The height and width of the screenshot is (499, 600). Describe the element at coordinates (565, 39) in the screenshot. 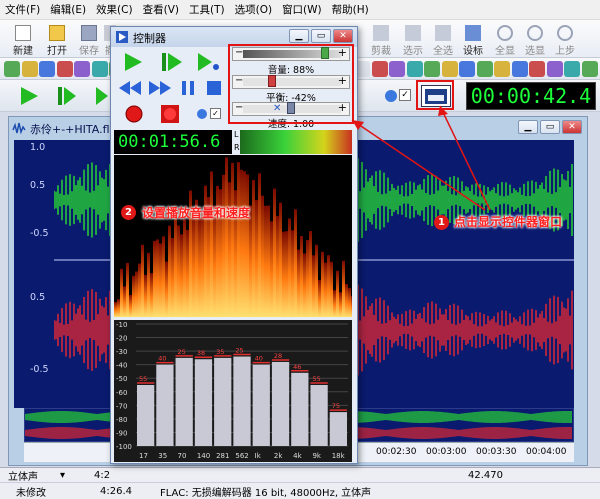

I see `prev-step-button: 上步` at that location.